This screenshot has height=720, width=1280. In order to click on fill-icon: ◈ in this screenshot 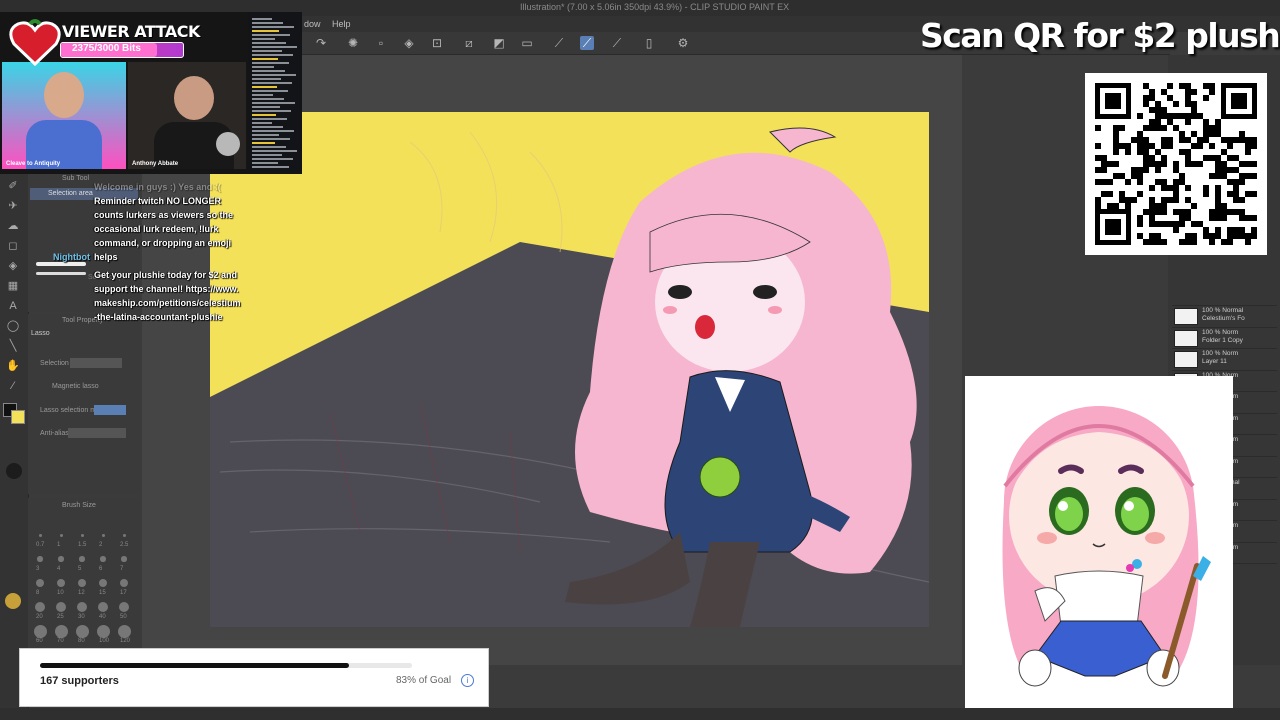, I will do `click(409, 43)`.